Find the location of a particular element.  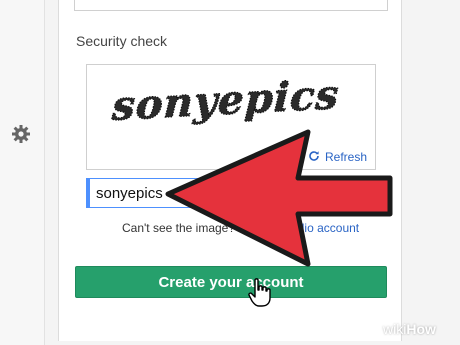

wikihow-leaf-icon is located at coordinates (375, 329).